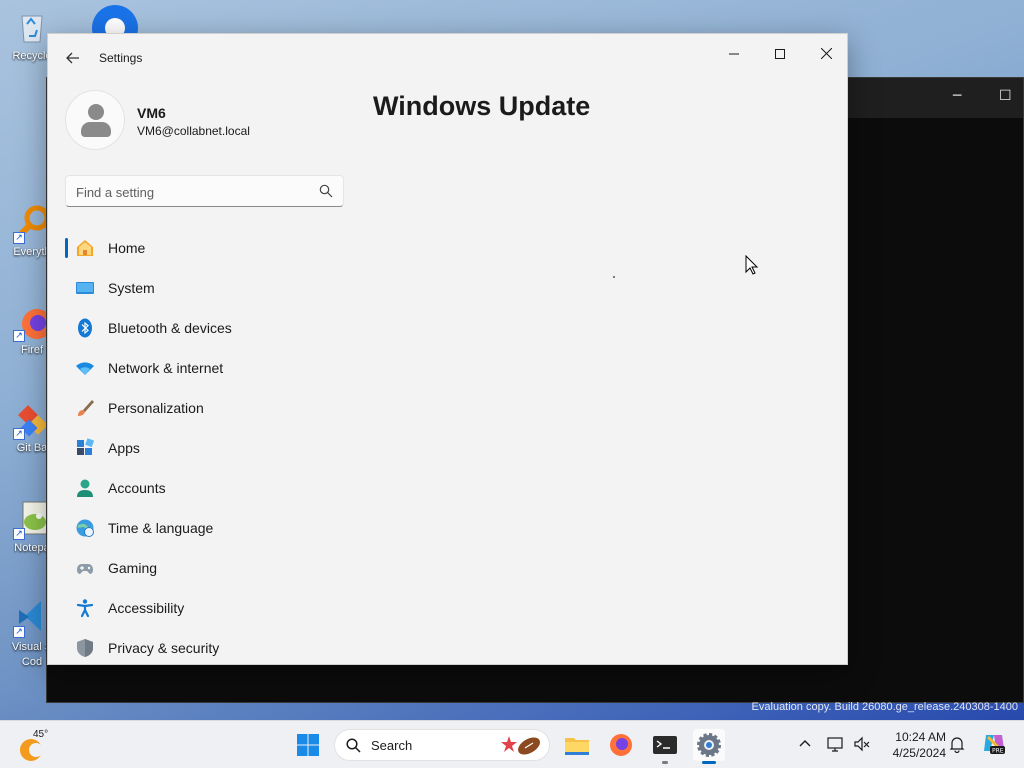 The height and width of the screenshot is (768, 1024). I want to click on volume-muted-icon, so click(862, 744).